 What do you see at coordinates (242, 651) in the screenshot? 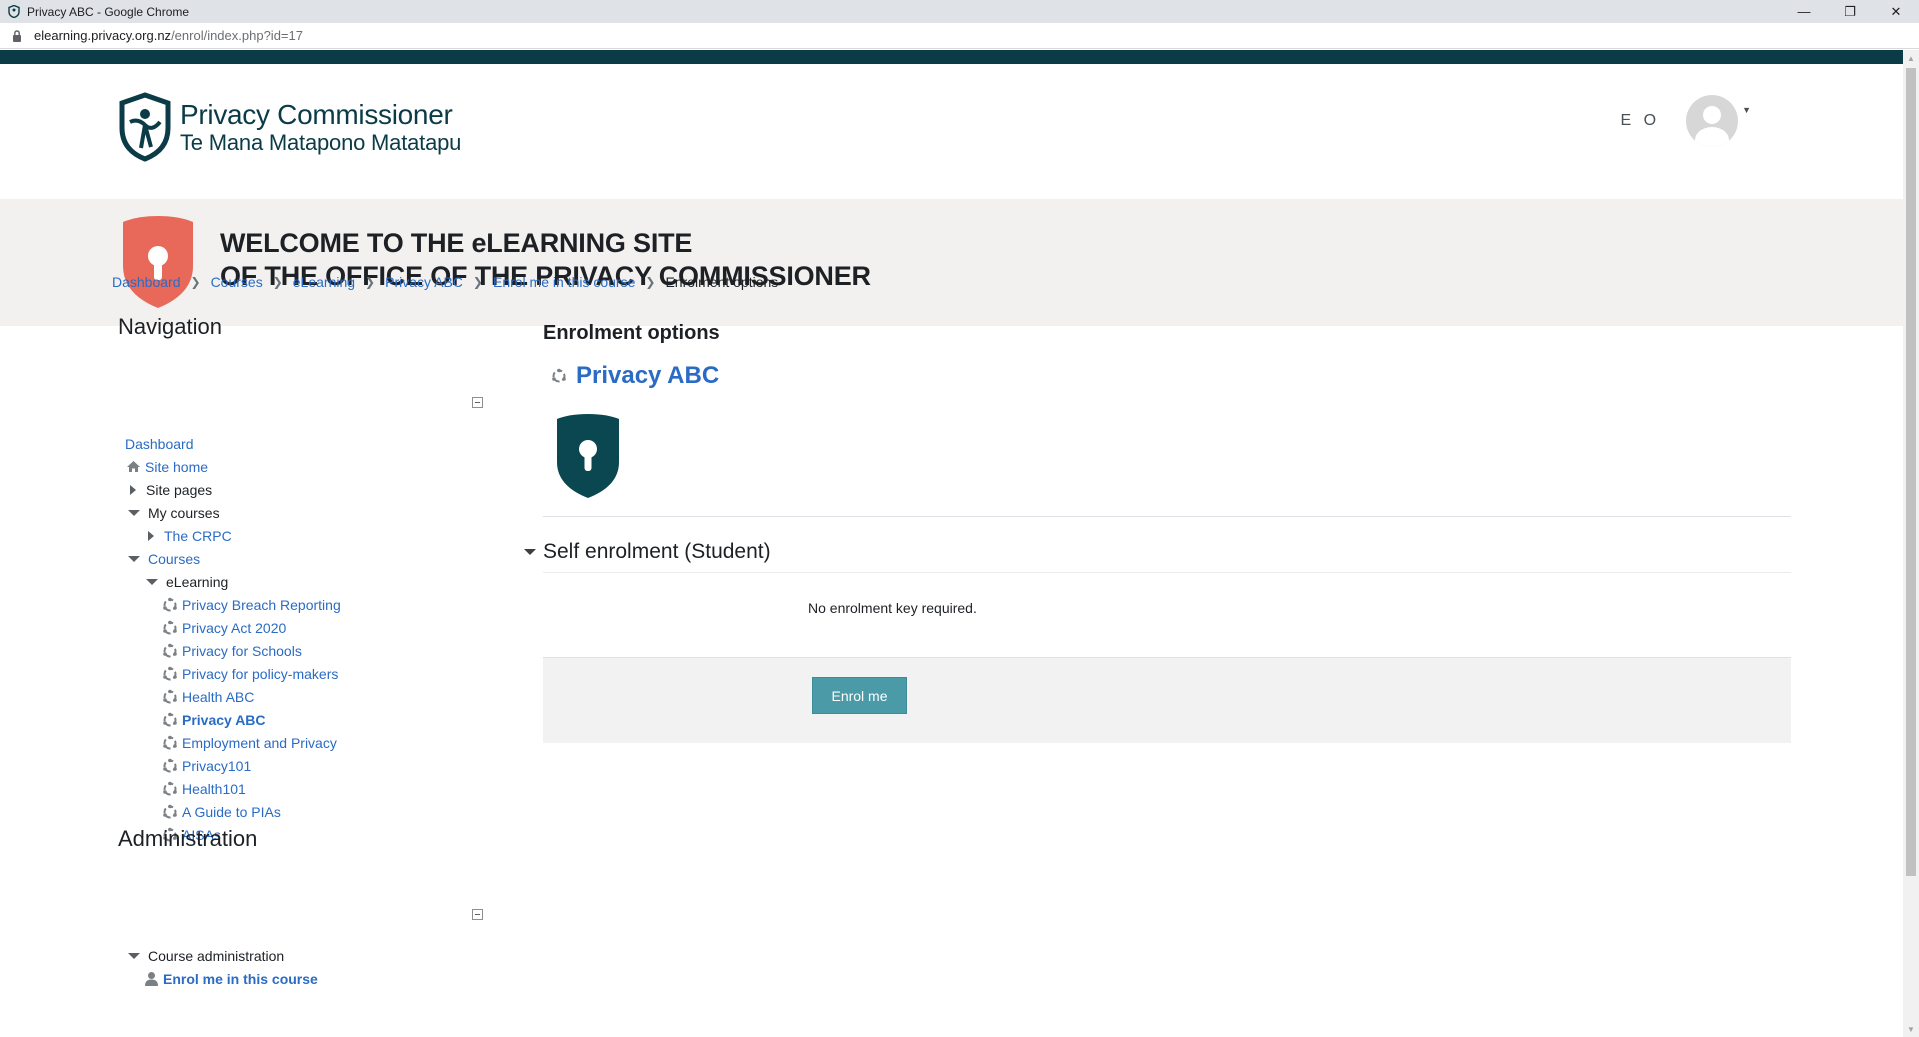
I see `nav-course-link: Privacy for Schools` at bounding box center [242, 651].